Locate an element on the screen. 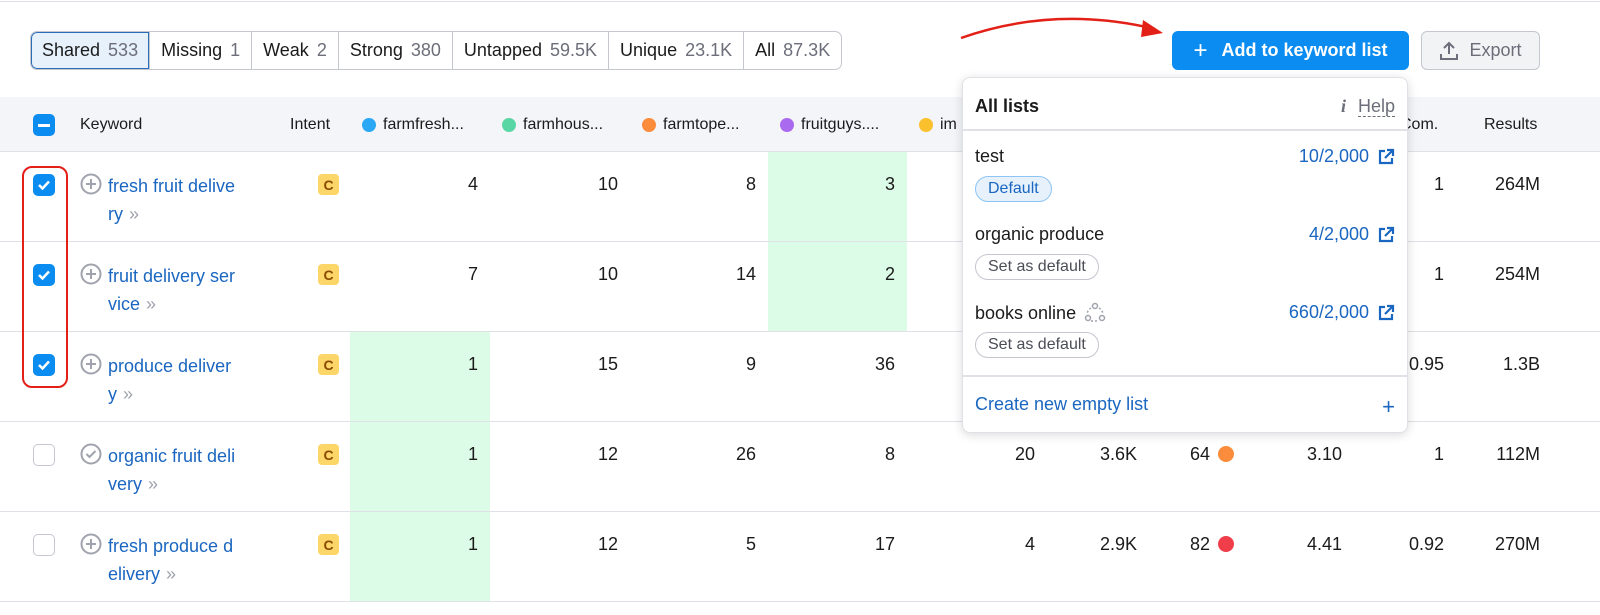 The height and width of the screenshot is (615, 1600). competitor-position: 8 is located at coordinates (889, 454).